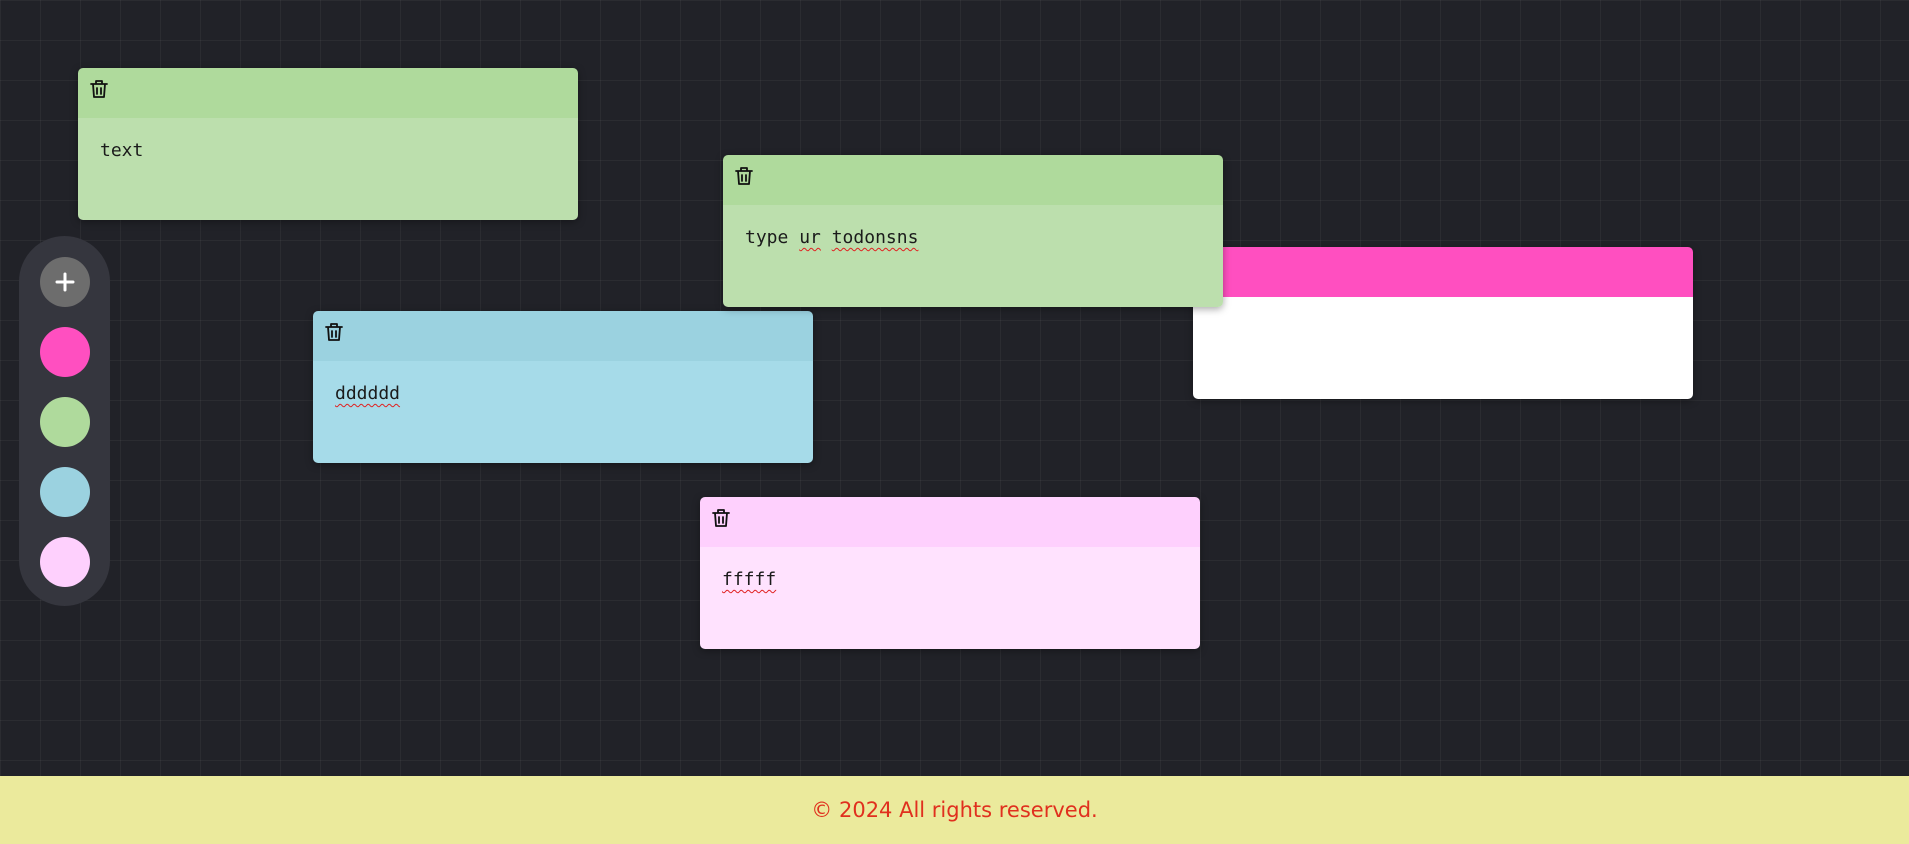  Describe the element at coordinates (772, 237) in the screenshot. I see `note-text-part: type` at that location.